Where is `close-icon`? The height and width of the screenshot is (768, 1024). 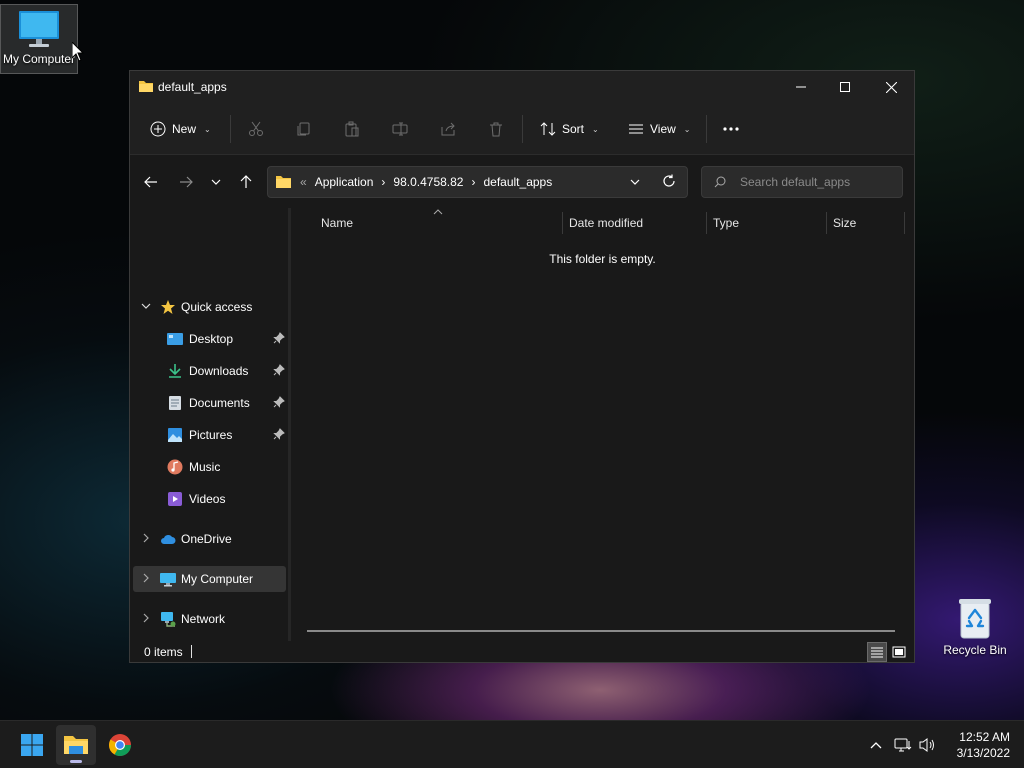 close-icon is located at coordinates (891, 87).